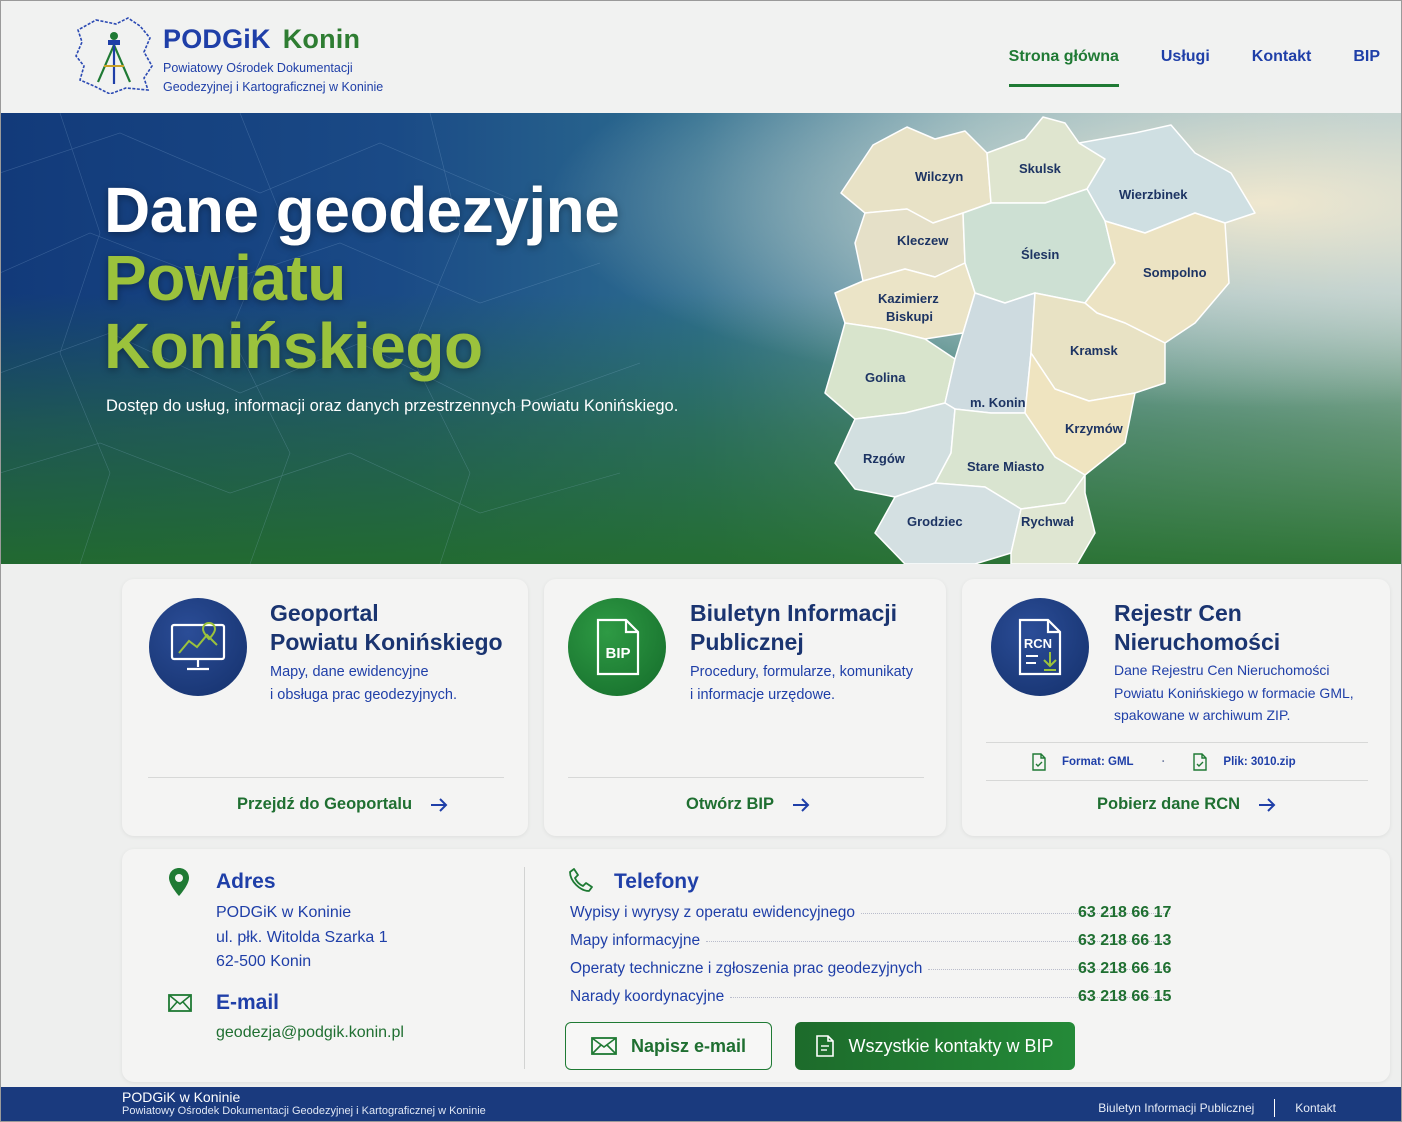 The width and height of the screenshot is (1402, 1122). Describe the element at coordinates (1064, 68) in the screenshot. I see `nav-home: Strona główna` at that location.